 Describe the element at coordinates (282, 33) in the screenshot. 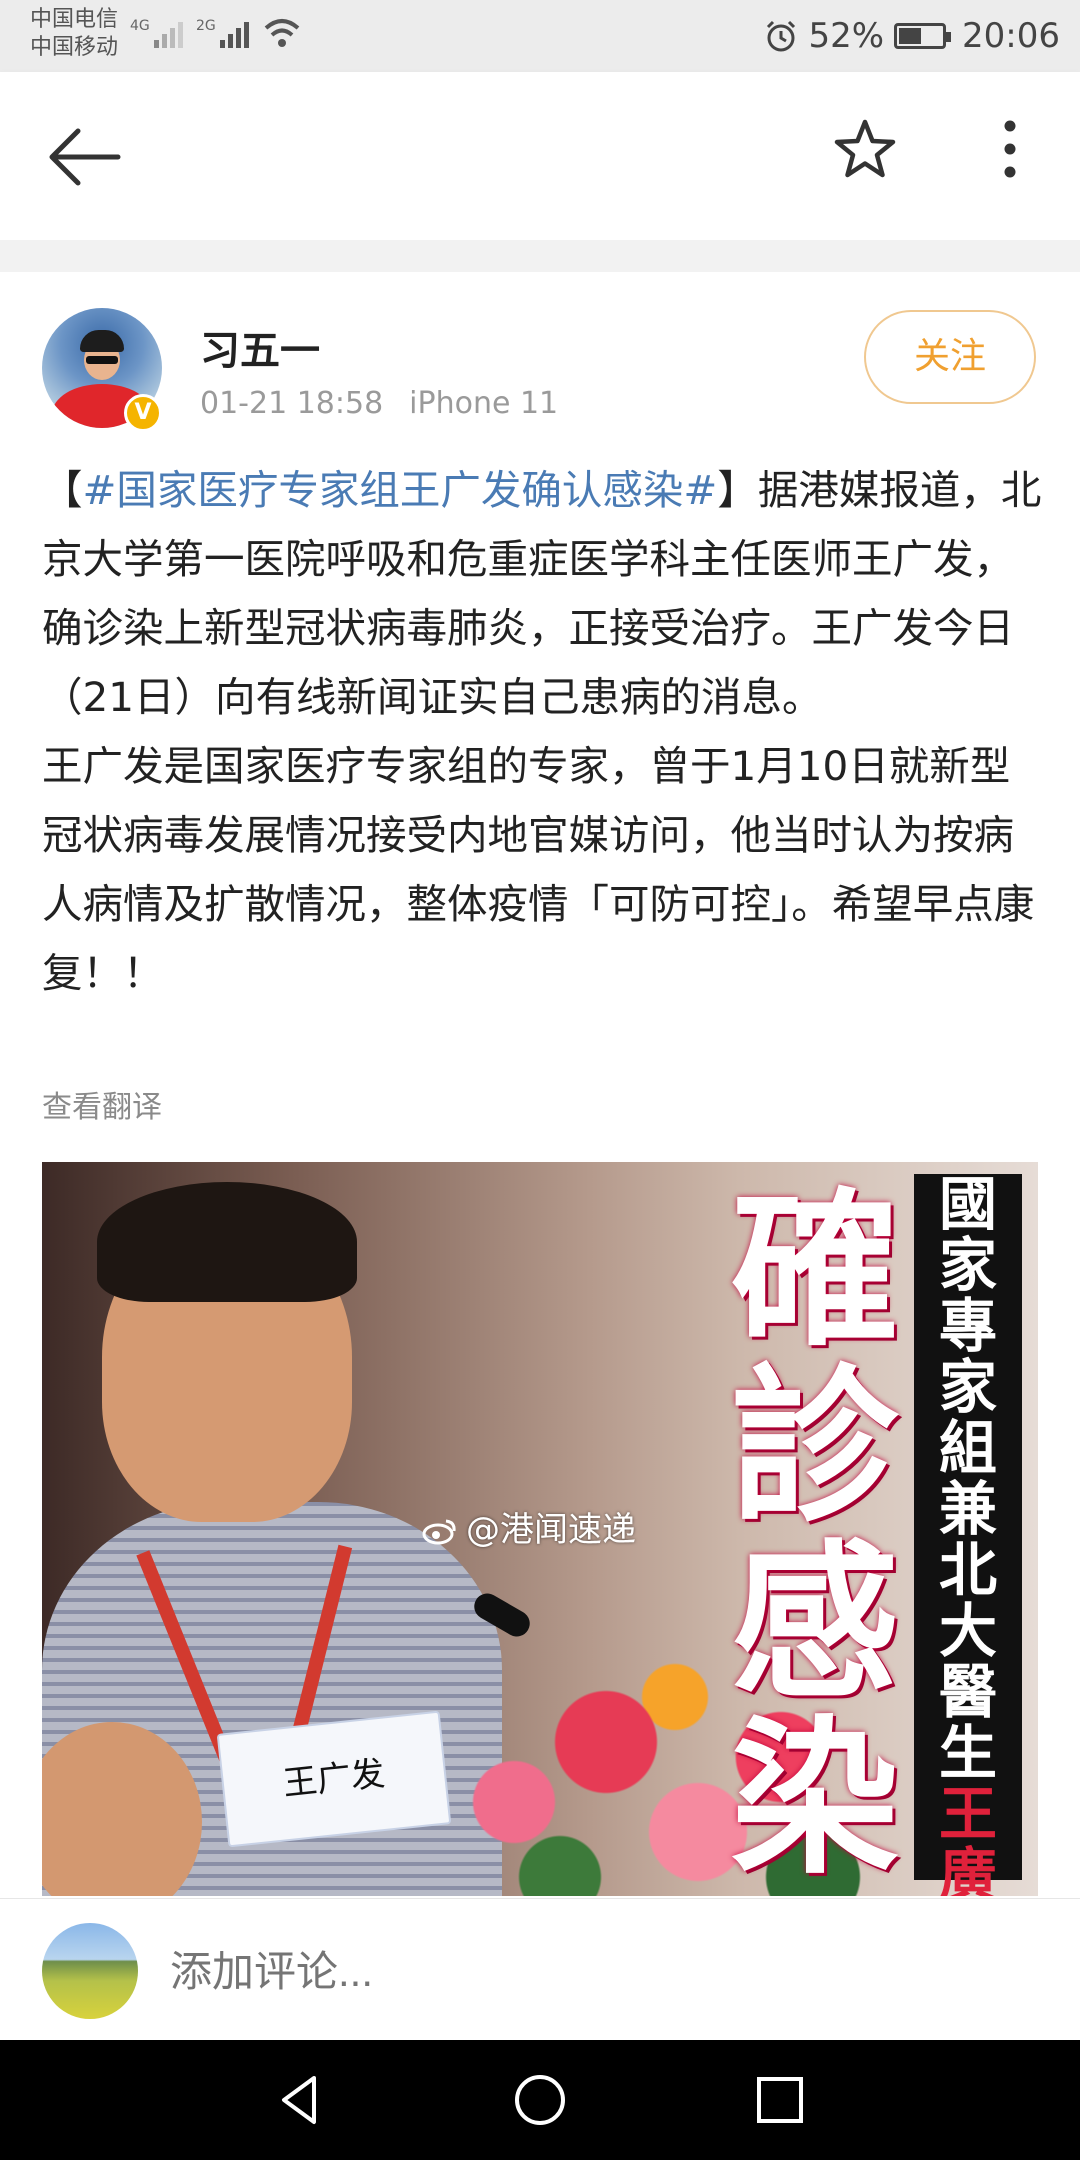

I see `wifi-icon` at that location.